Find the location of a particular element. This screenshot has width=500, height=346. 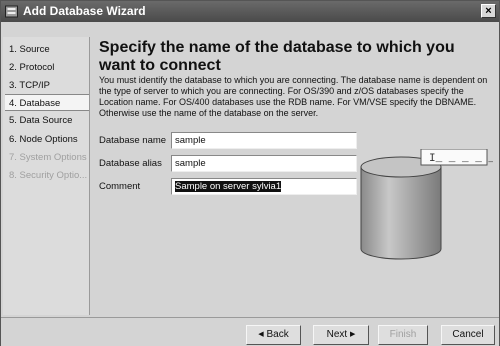

title-bar: Add Database Wizard × is located at coordinates (250, 11).